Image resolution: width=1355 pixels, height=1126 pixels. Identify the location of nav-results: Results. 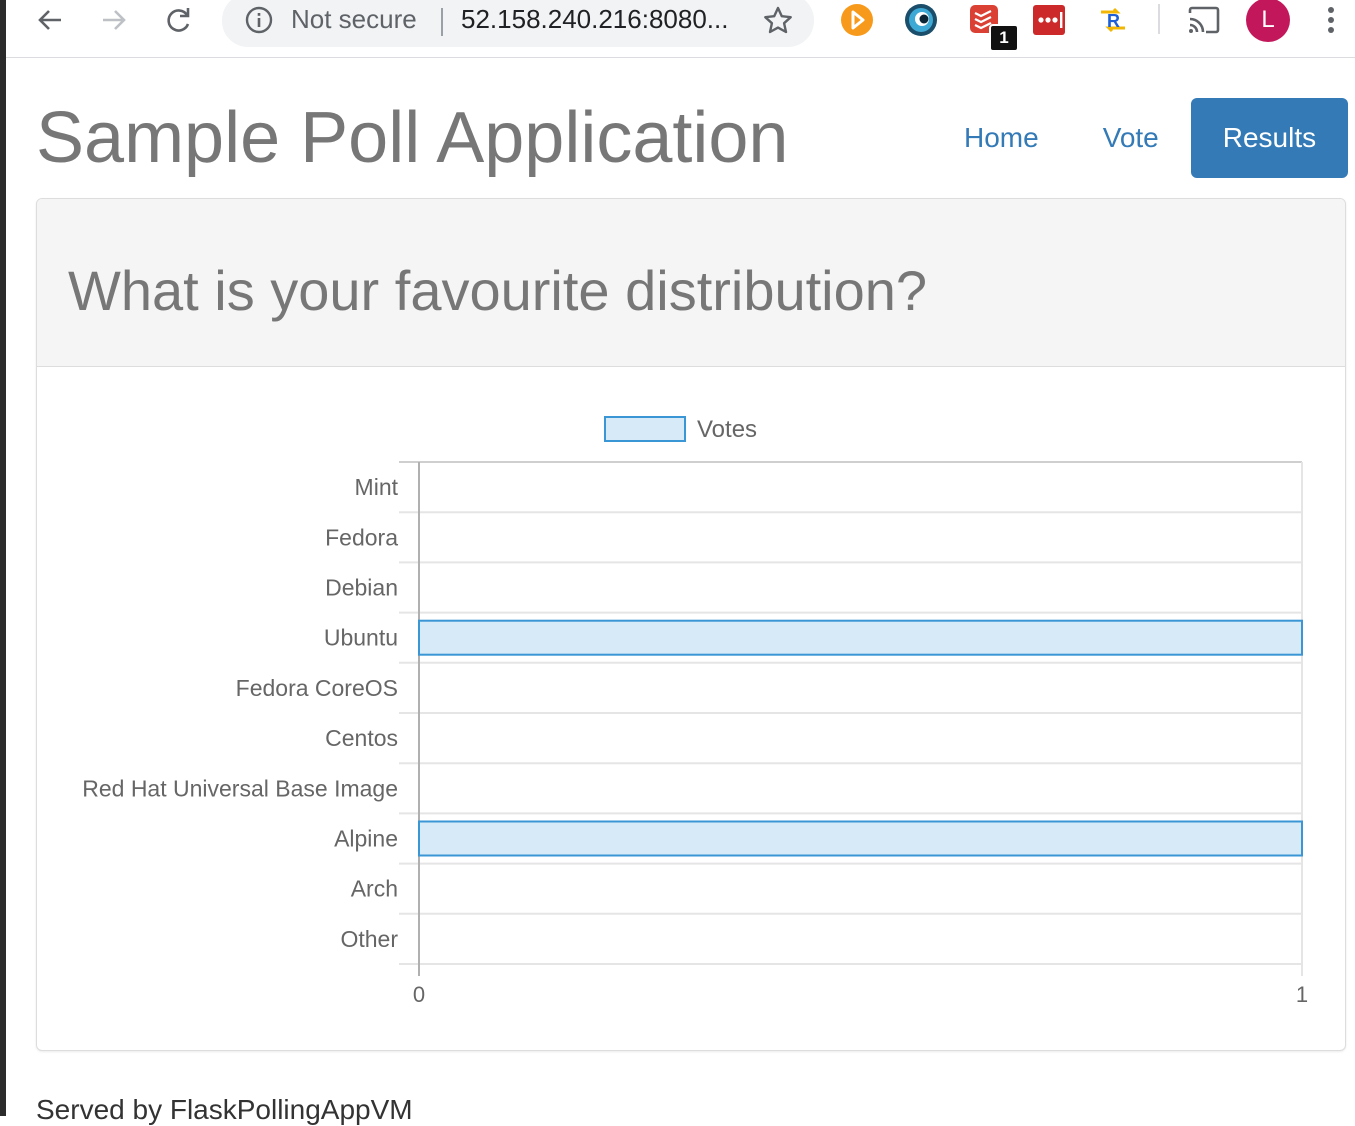
(1269, 138).